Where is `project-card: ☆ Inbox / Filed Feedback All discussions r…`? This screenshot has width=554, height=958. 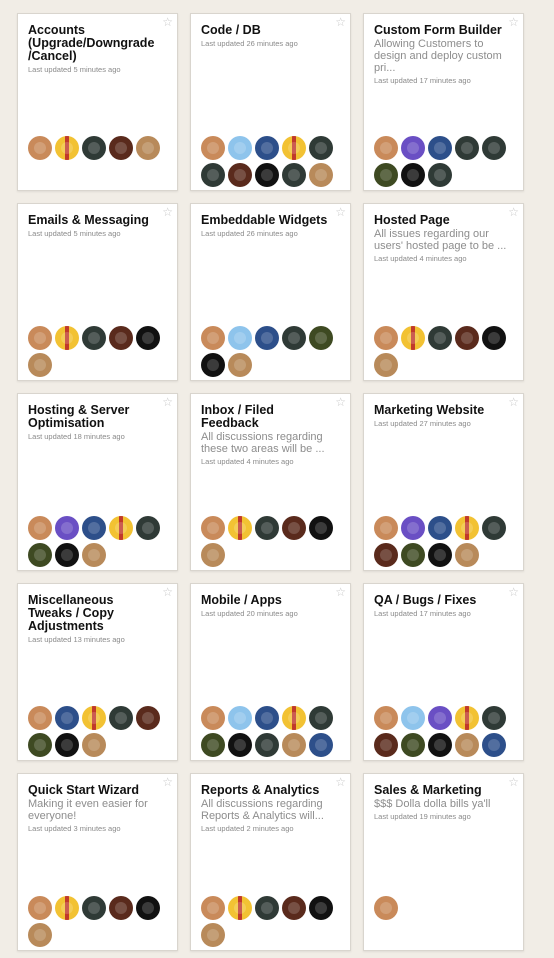 project-card: ☆ Inbox / Filed Feedback All discussions r… is located at coordinates (270, 482).